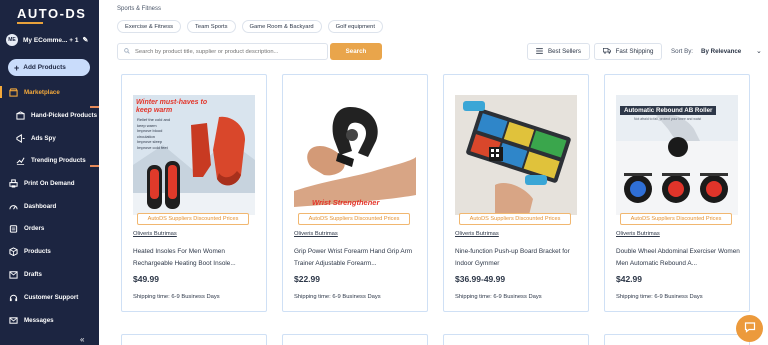  Describe the element at coordinates (13, 251) in the screenshot. I see `cube-icon` at that location.